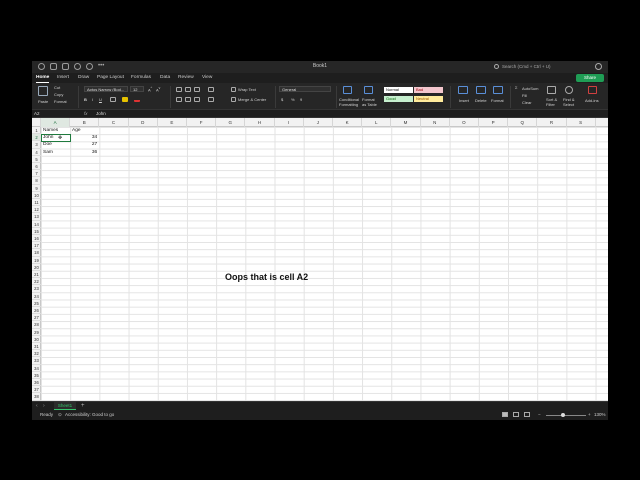  I want to click on next-sheet-icon: ›, so click(44, 406).